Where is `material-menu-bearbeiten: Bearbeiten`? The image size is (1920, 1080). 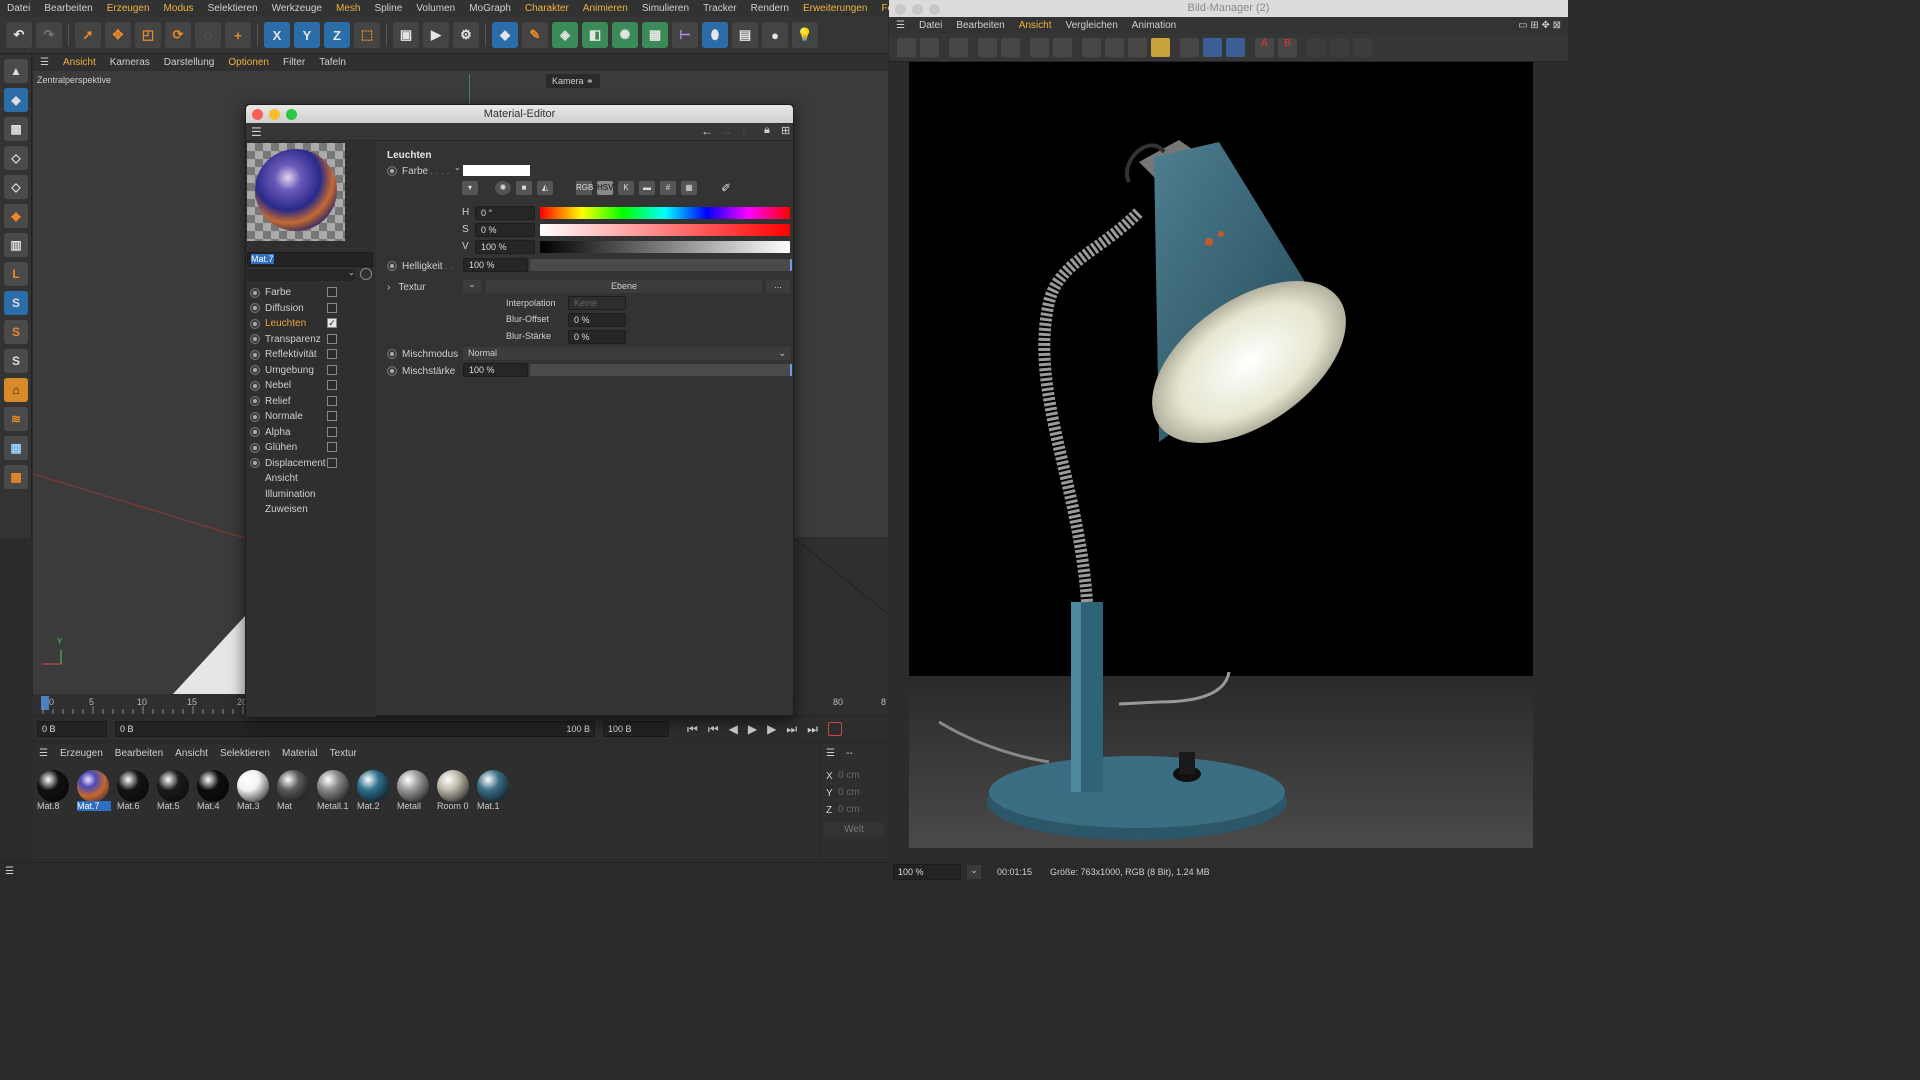
material-menu-bearbeiten: Bearbeiten is located at coordinates (139, 753).